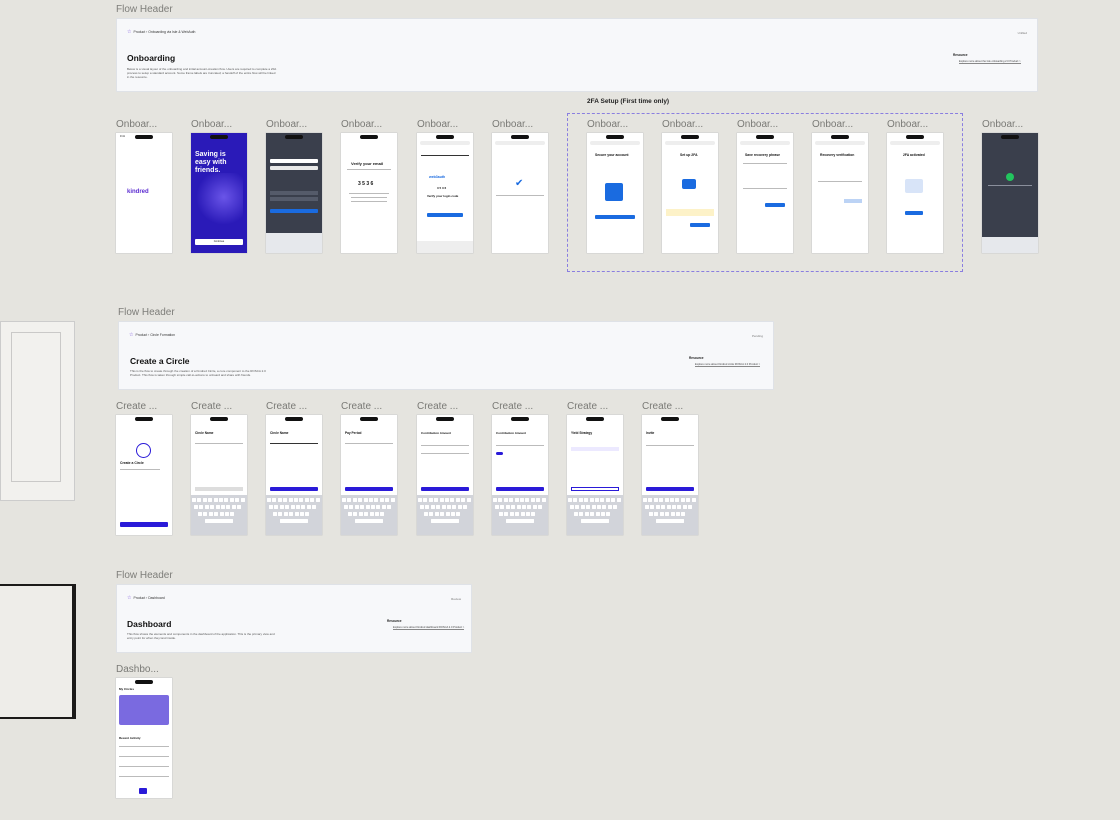 The image size is (1120, 820). I want to click on breadcrumb: ☆ Product › Dashboard, so click(146, 598).